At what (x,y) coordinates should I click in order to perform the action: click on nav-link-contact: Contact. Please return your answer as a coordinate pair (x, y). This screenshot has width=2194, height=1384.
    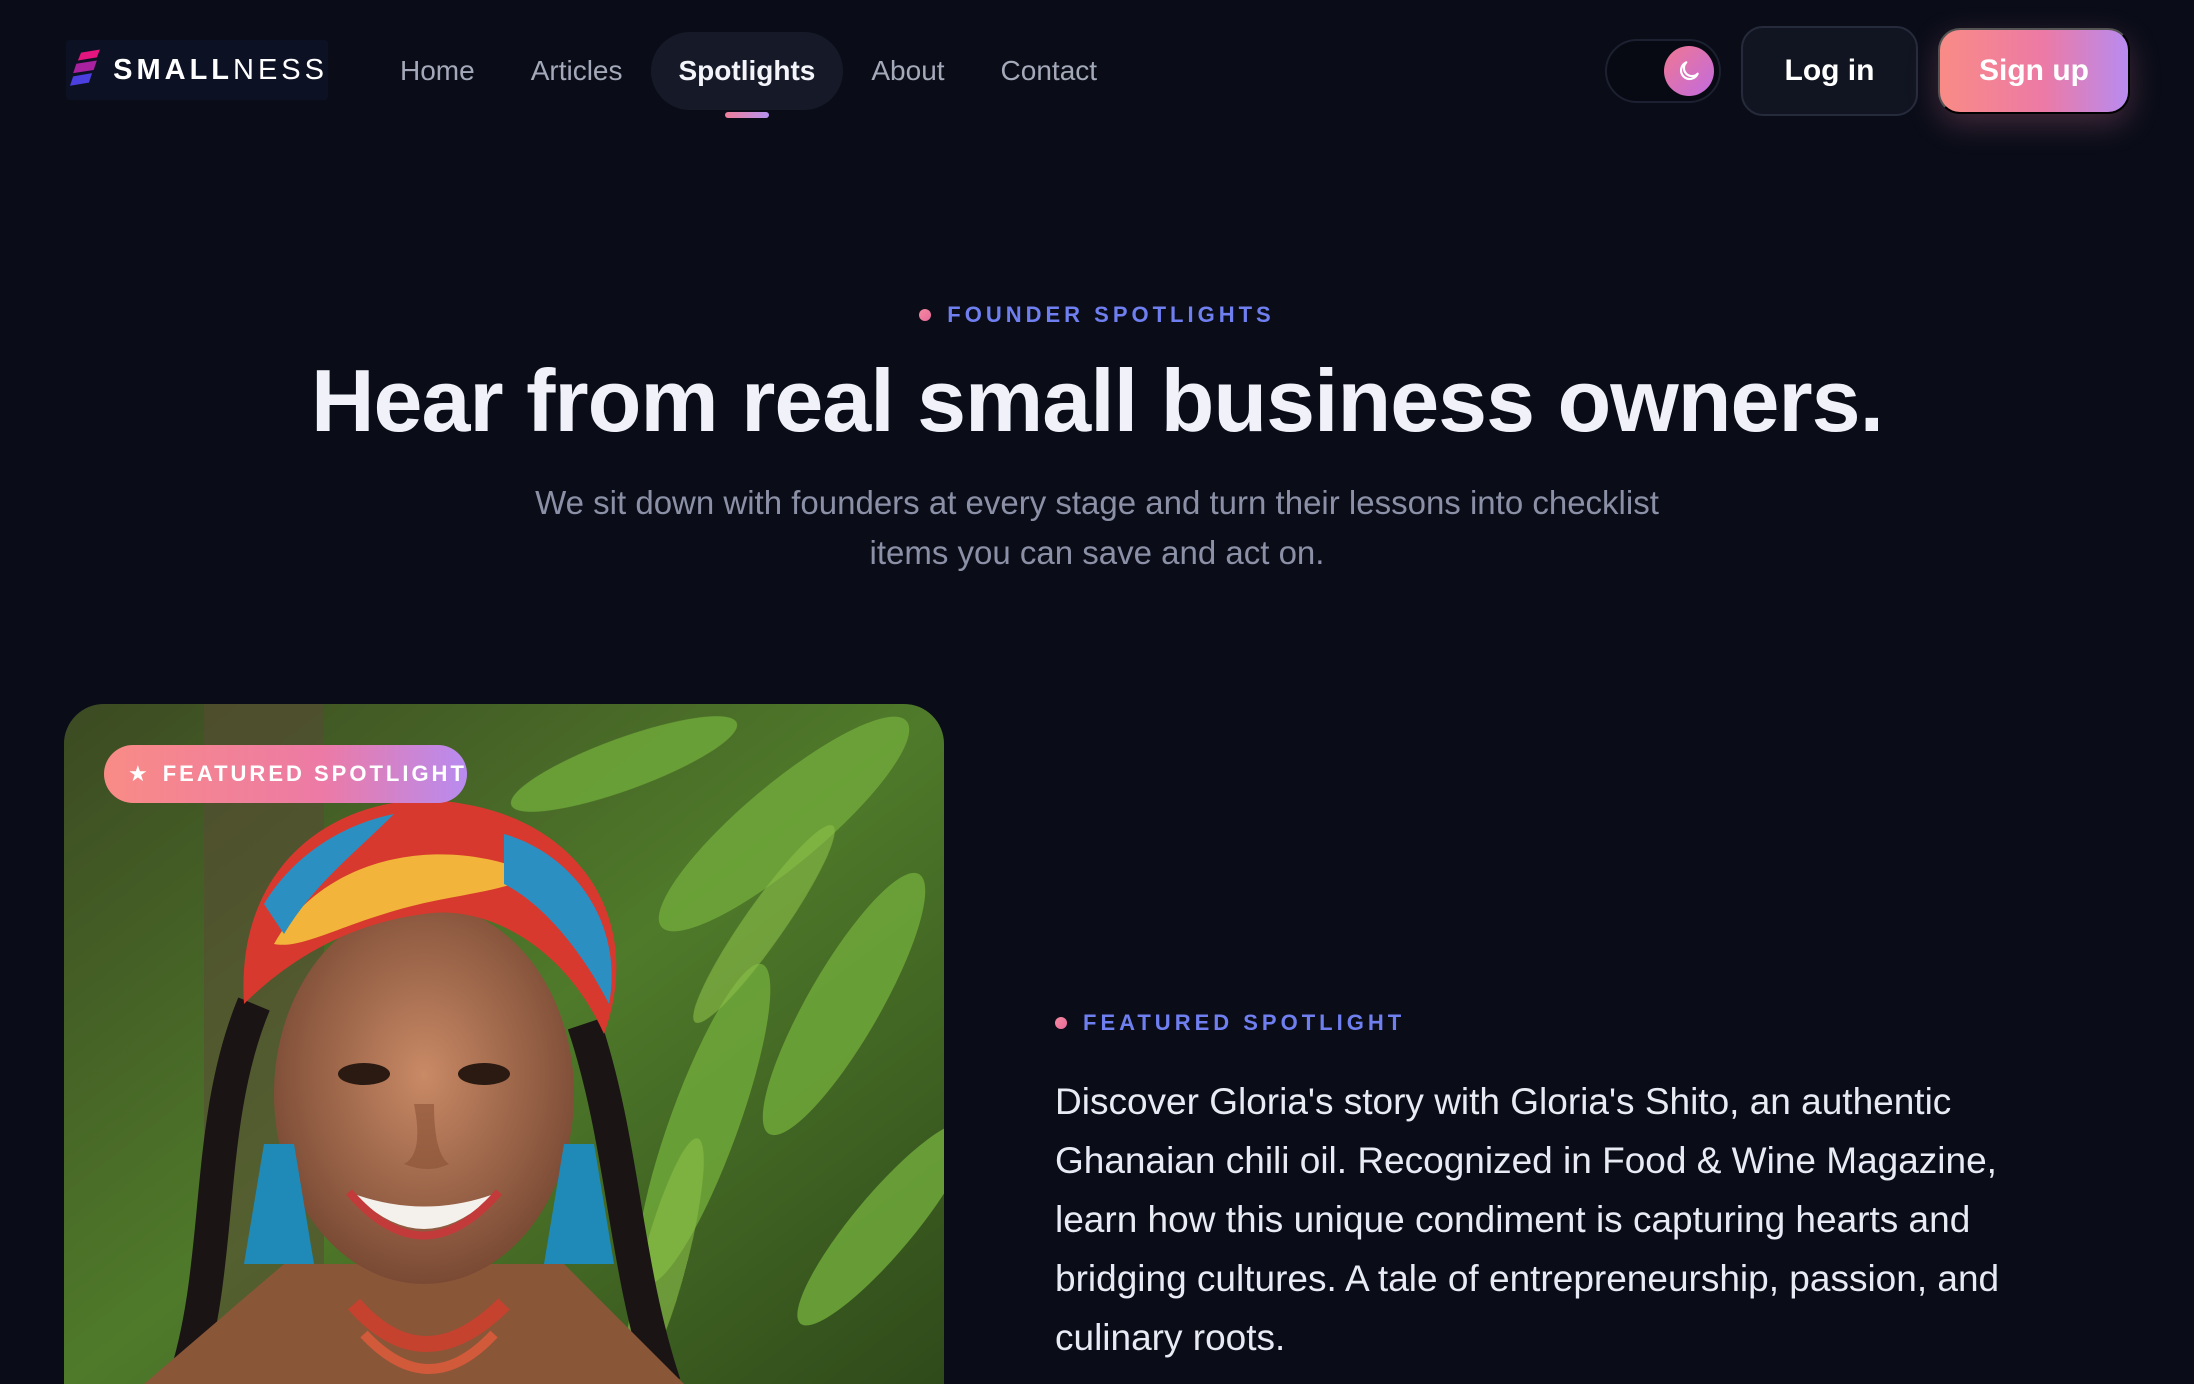
    Looking at the image, I should click on (1049, 71).